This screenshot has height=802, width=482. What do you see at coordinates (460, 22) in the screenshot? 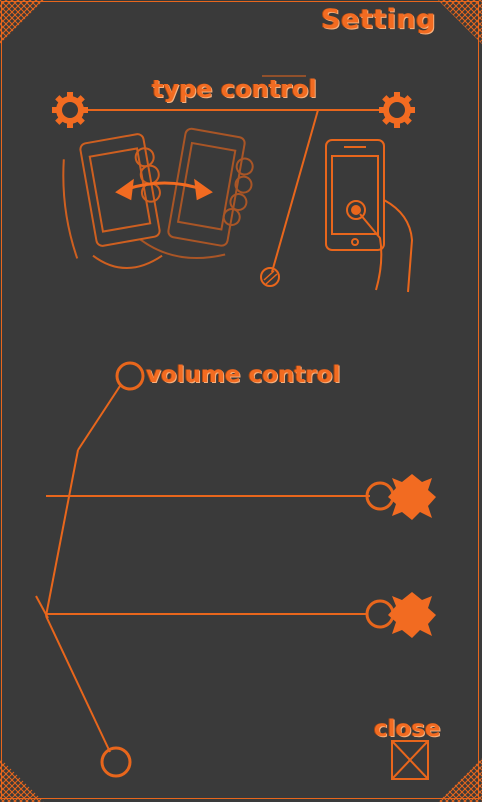
I see `corner-hatch-top-right` at bounding box center [460, 22].